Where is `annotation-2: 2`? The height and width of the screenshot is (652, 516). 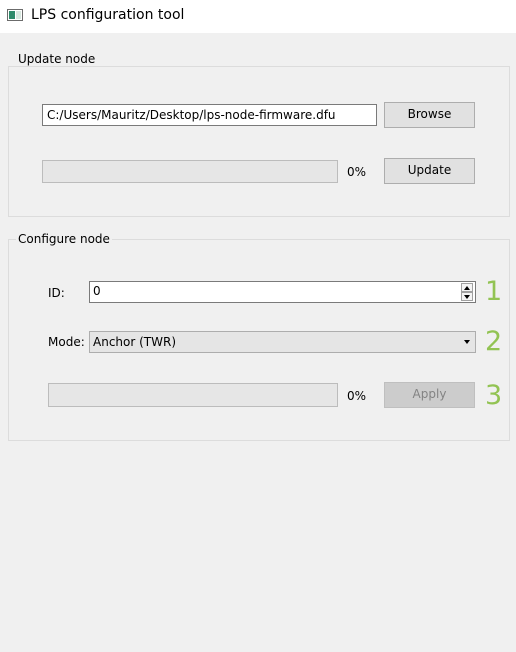
annotation-2: 2 is located at coordinates (494, 341).